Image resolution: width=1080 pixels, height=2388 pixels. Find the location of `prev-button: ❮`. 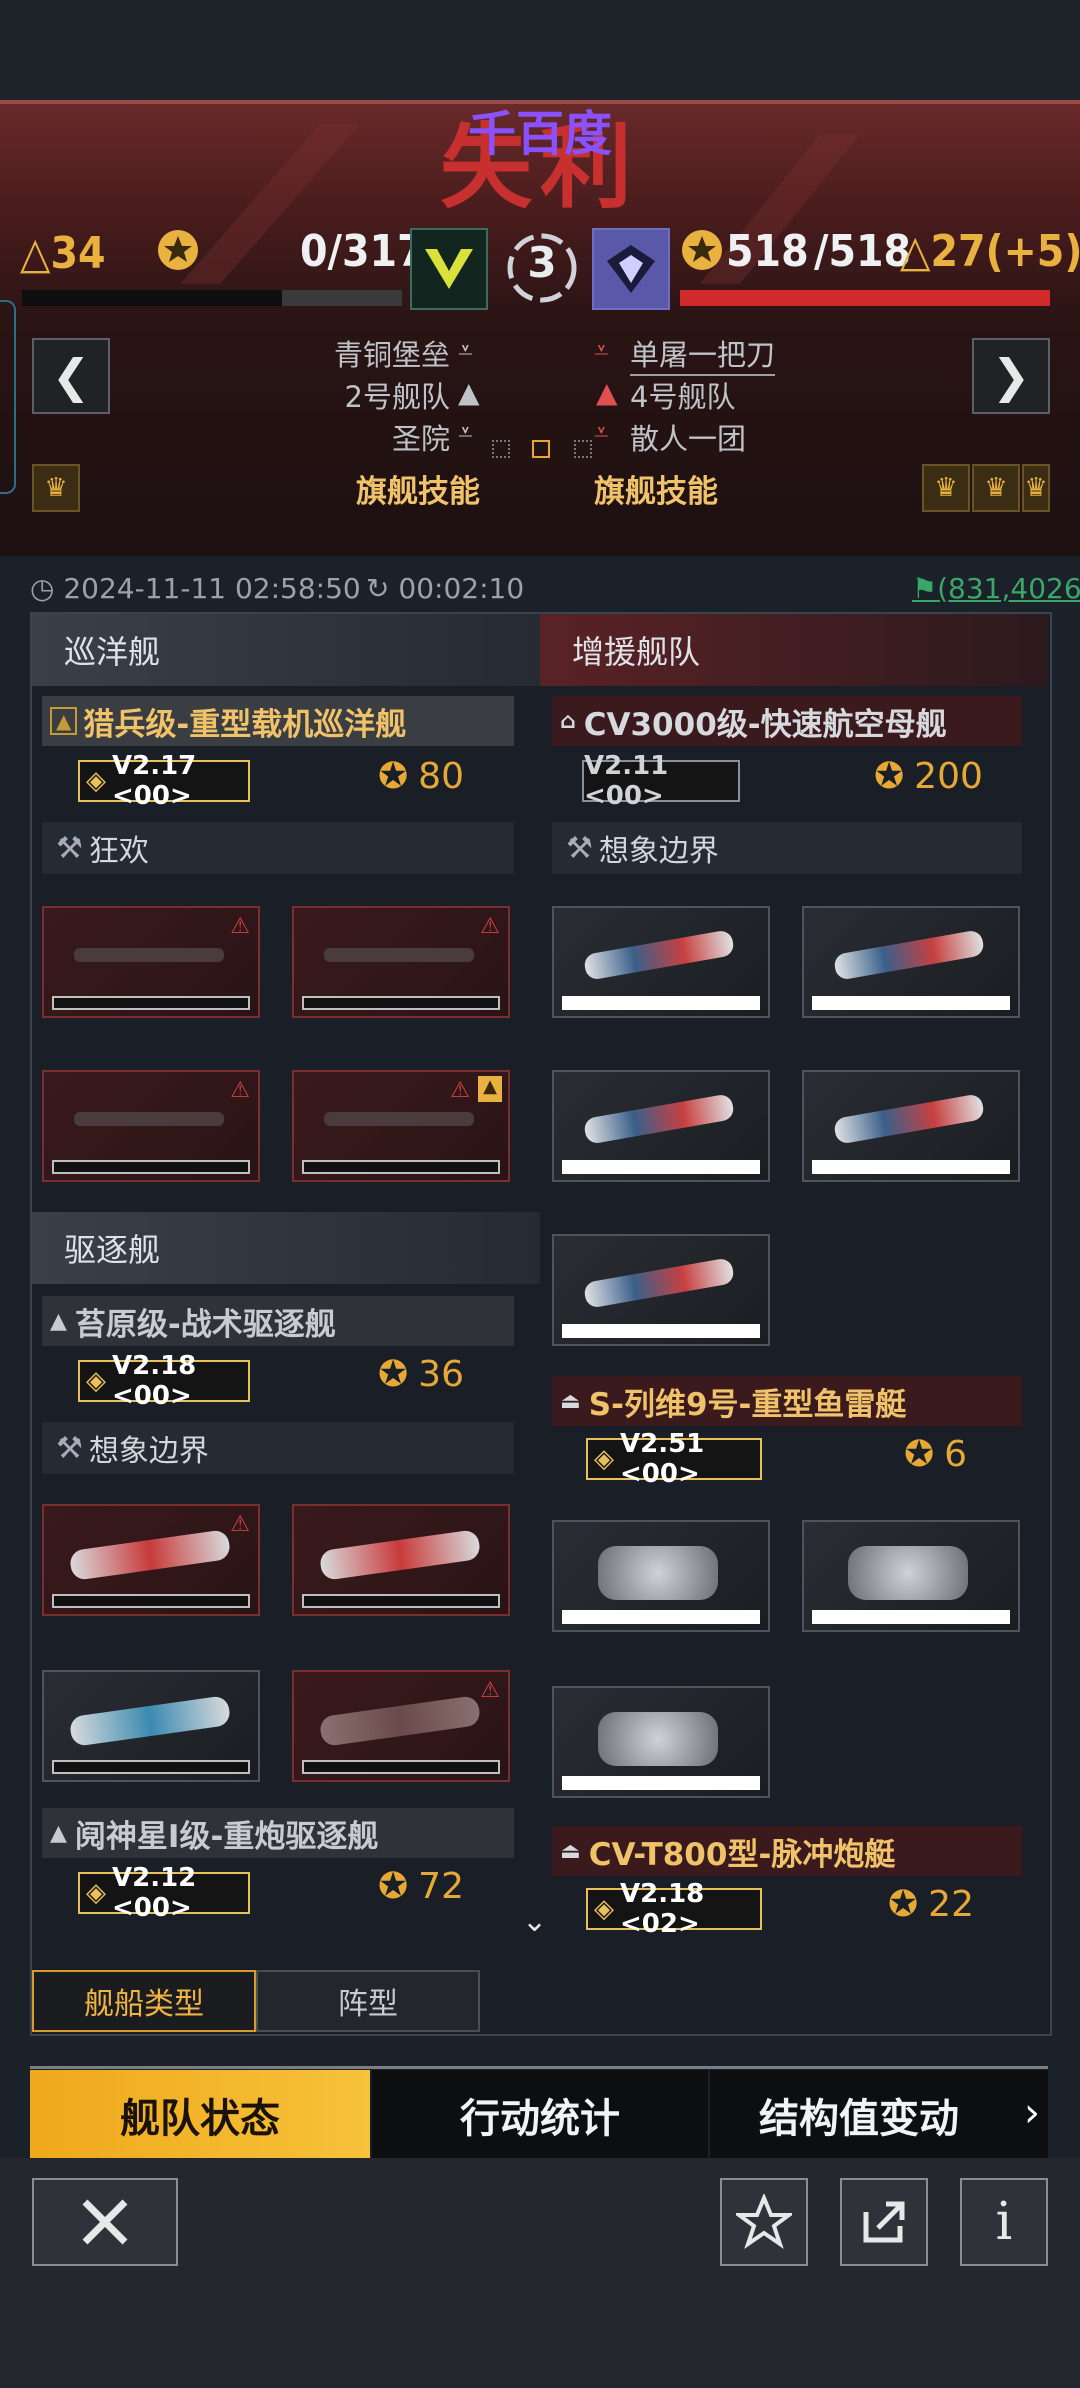

prev-button: ❮ is located at coordinates (71, 376).